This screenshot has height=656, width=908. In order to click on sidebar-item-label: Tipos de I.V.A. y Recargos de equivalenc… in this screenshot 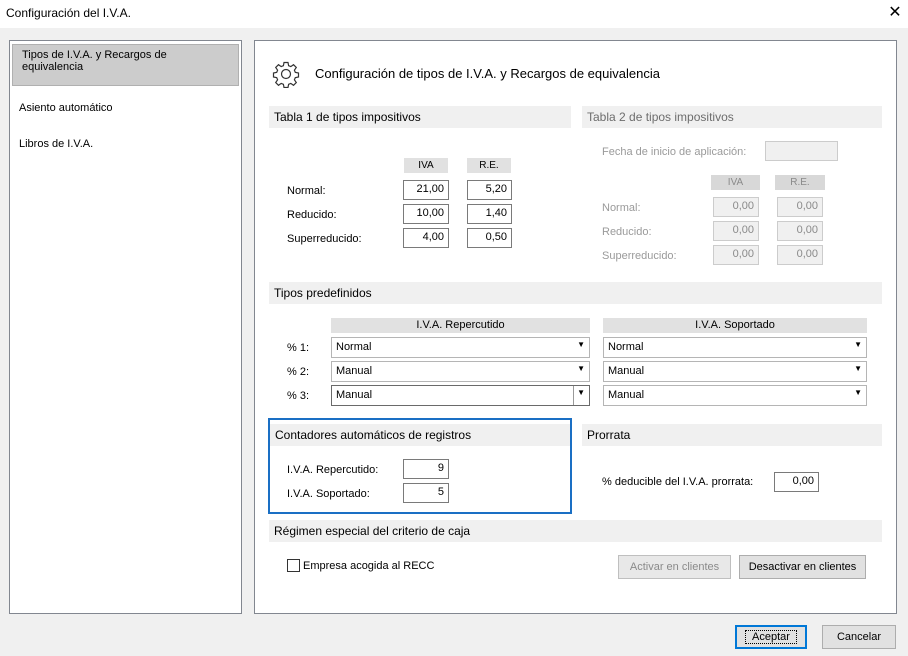, I will do `click(94, 61)`.